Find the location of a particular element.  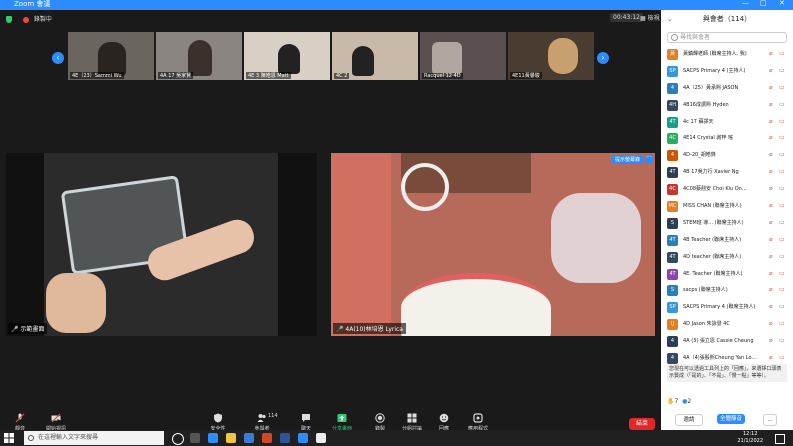

participant-search-input: 尋找與會者 is located at coordinates (727, 37).